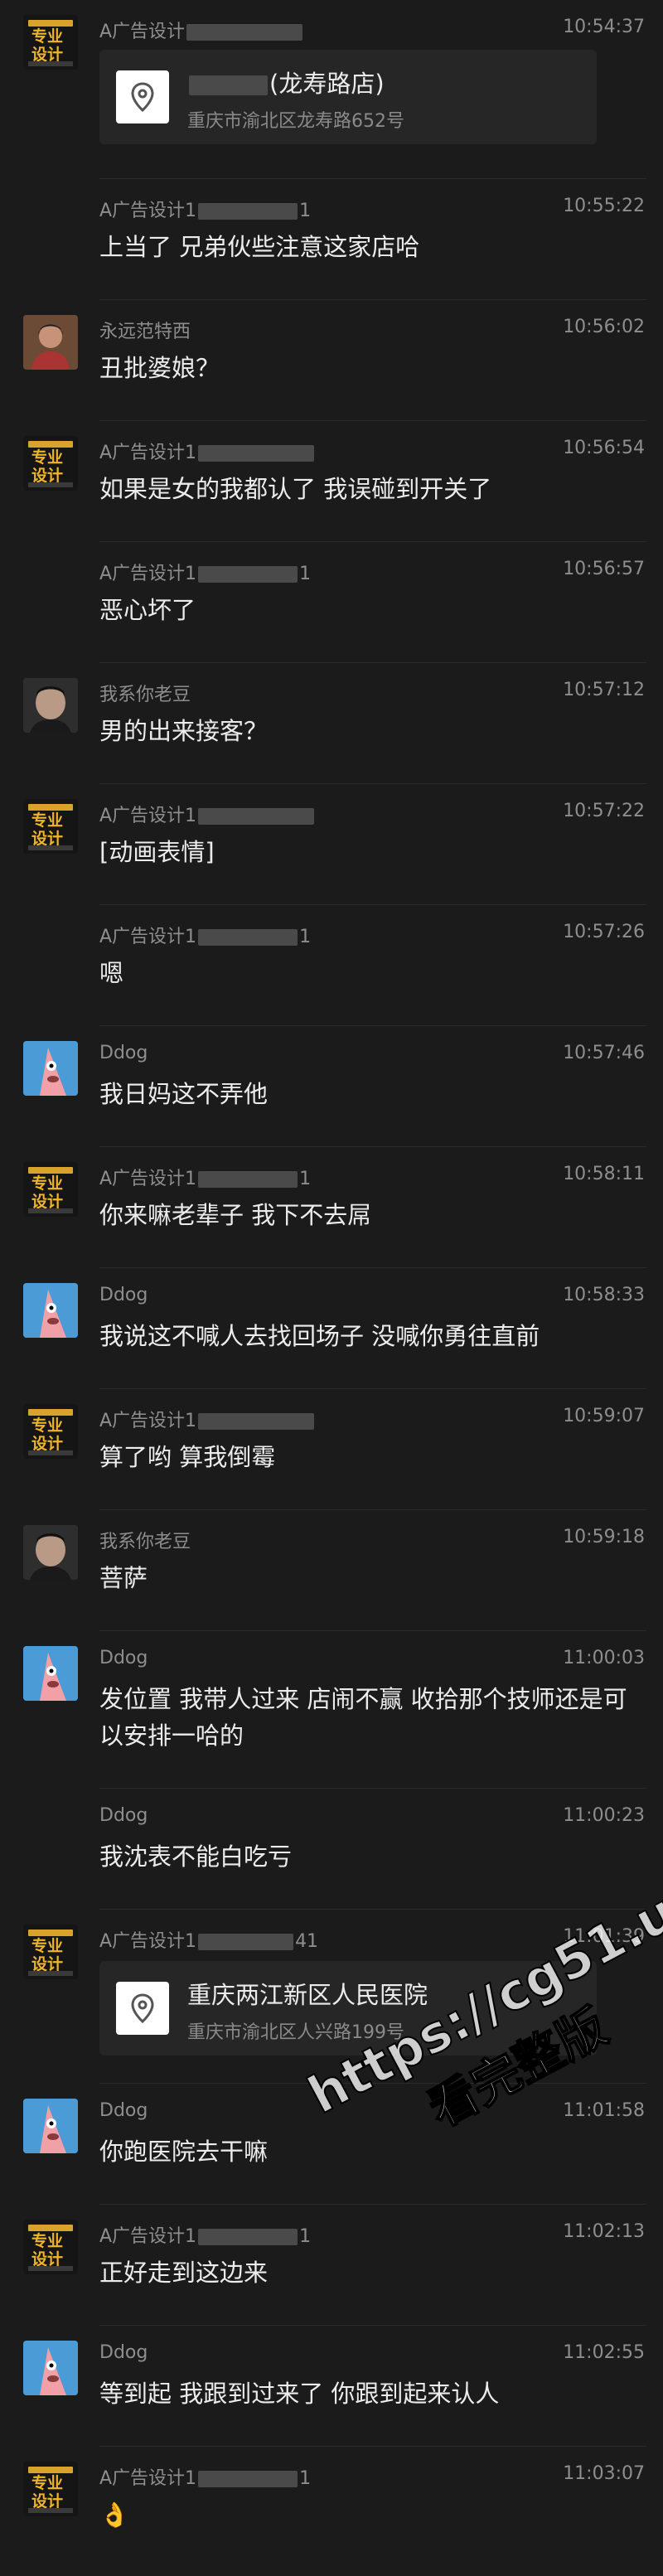 Image resolution: width=663 pixels, height=2576 pixels. I want to click on location-address: 重庆市渝北区人兴路199号, so click(295, 2033).